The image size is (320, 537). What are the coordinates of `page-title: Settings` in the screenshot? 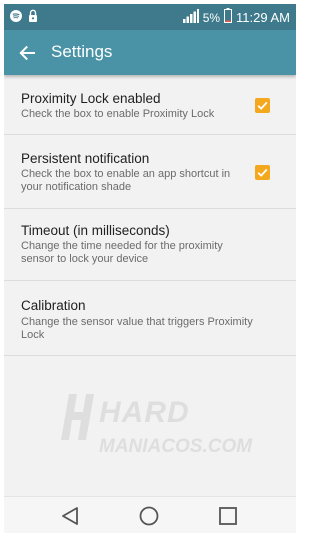 It's located at (82, 51).